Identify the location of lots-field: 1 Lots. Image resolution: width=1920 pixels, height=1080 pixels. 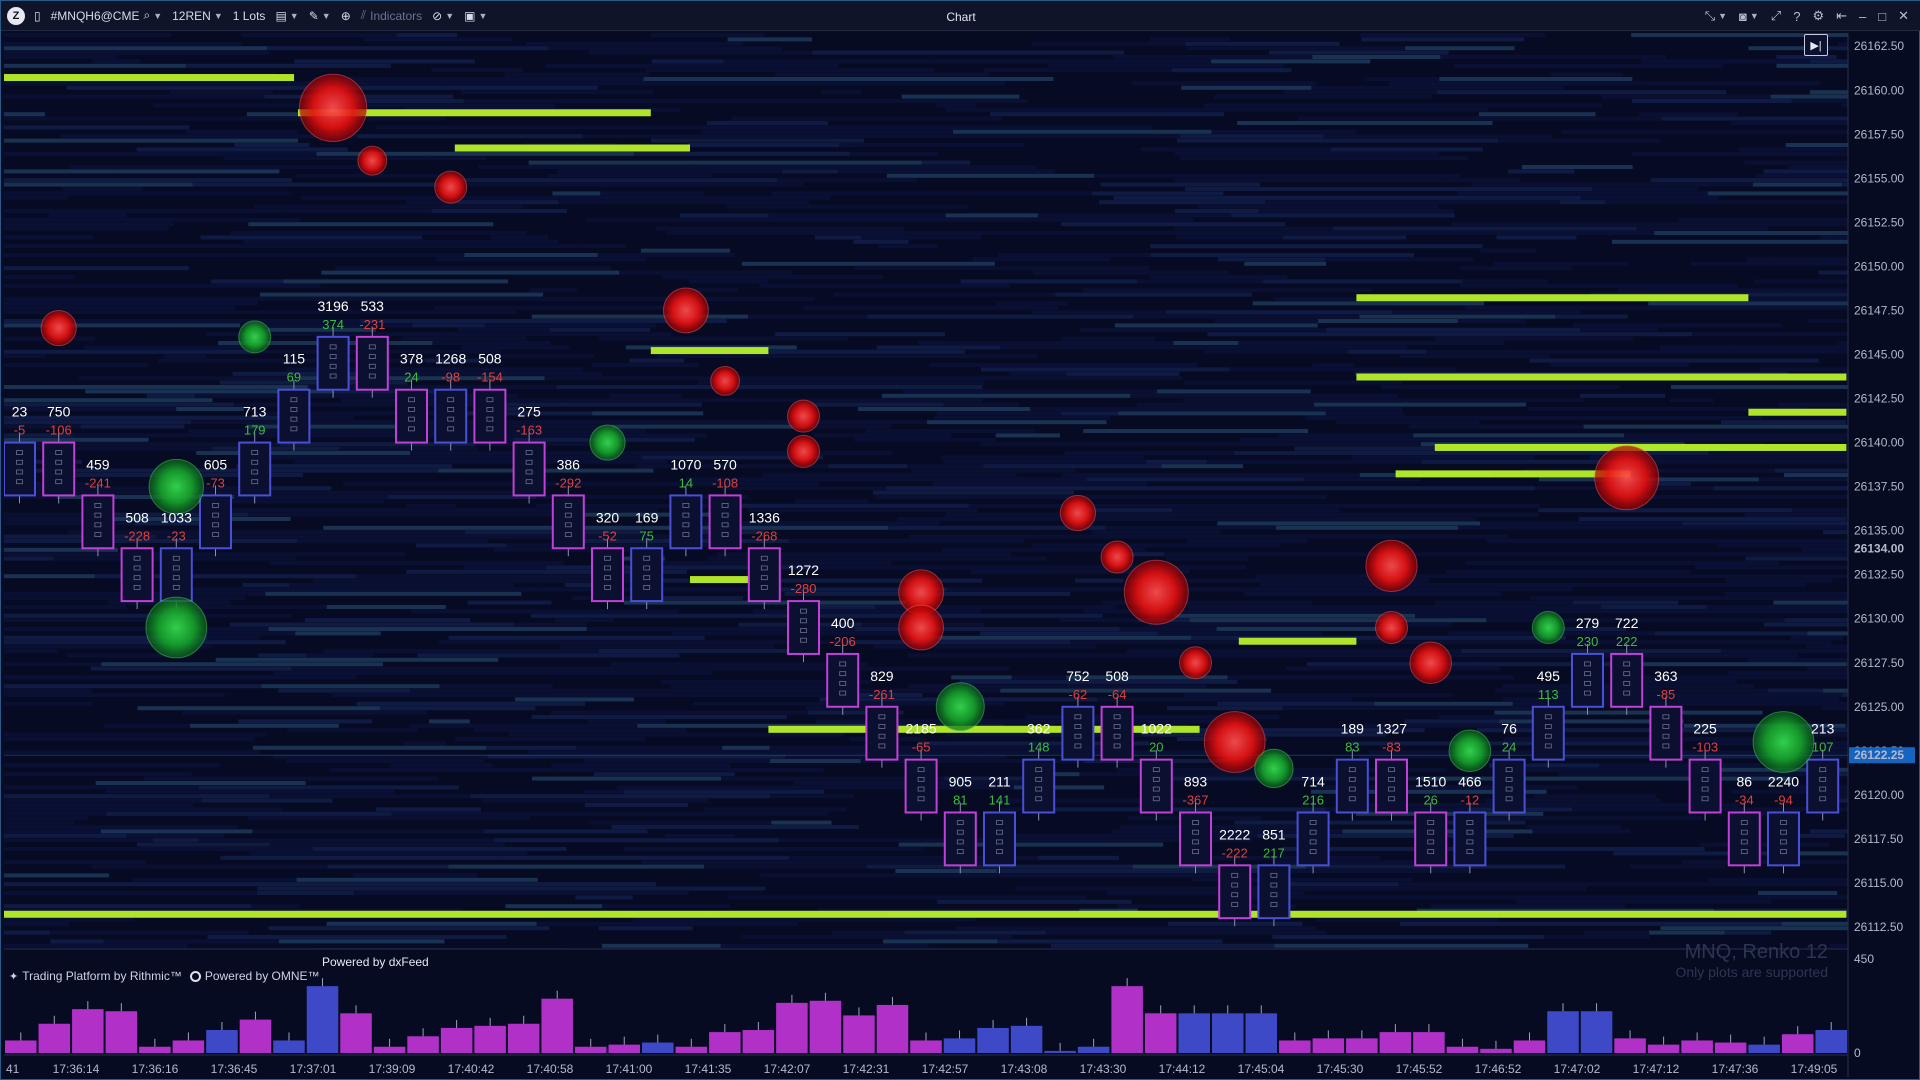
(249, 16).